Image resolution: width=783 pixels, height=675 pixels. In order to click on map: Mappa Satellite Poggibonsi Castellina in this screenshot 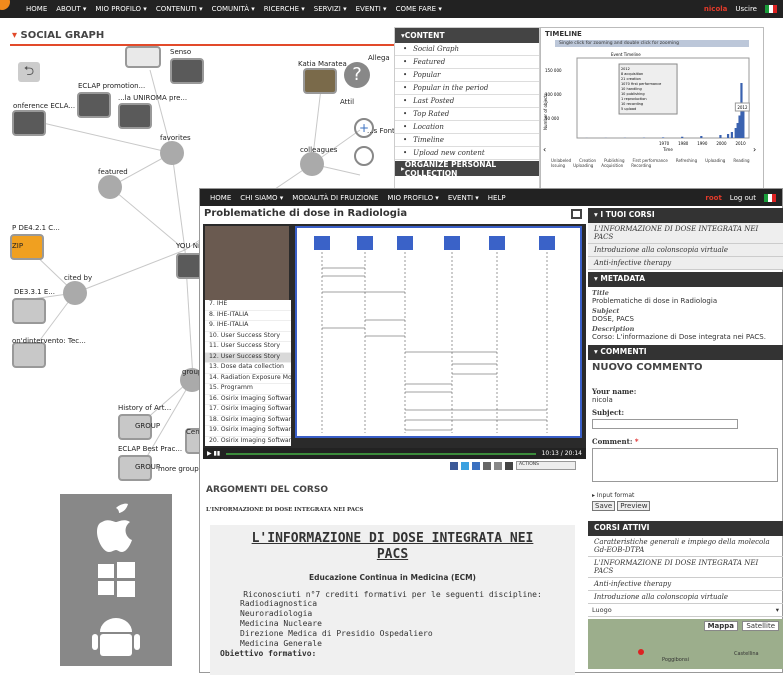, I will do `click(685, 644)`.